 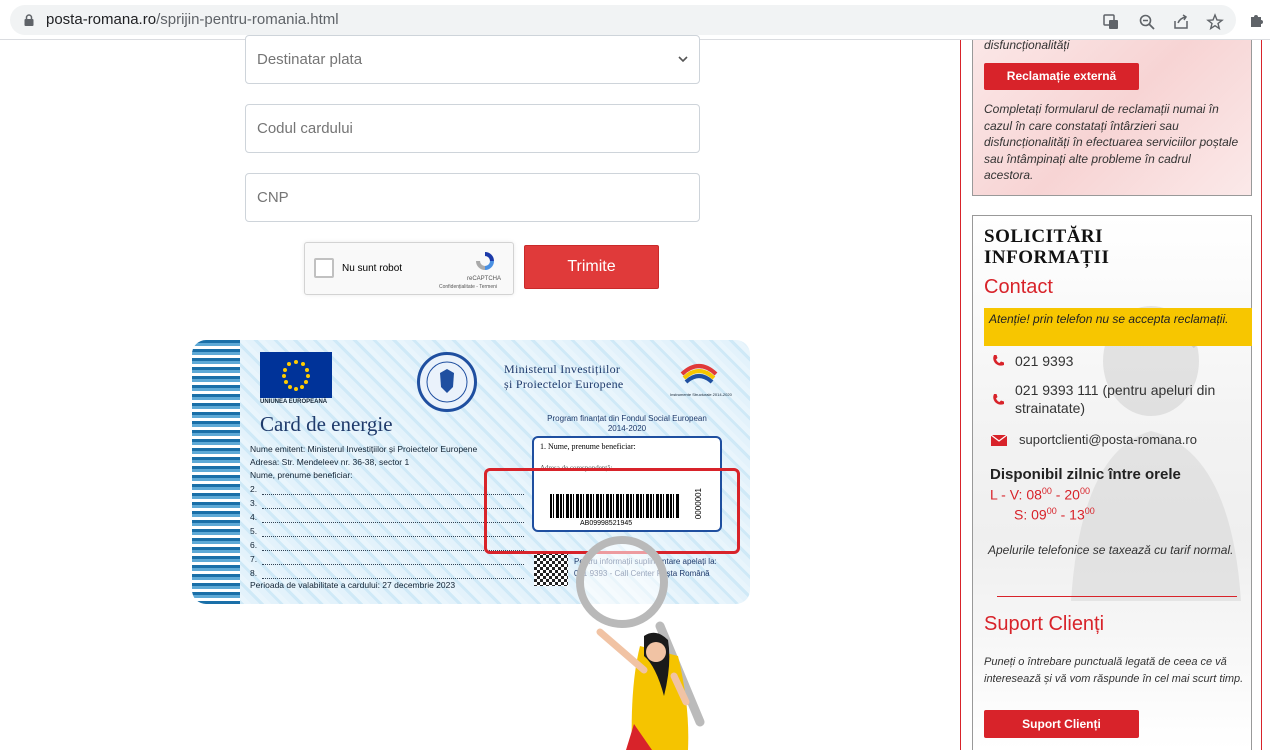 What do you see at coordinates (627, 428) in the screenshot?
I see `program-line2: 2014-2020` at bounding box center [627, 428].